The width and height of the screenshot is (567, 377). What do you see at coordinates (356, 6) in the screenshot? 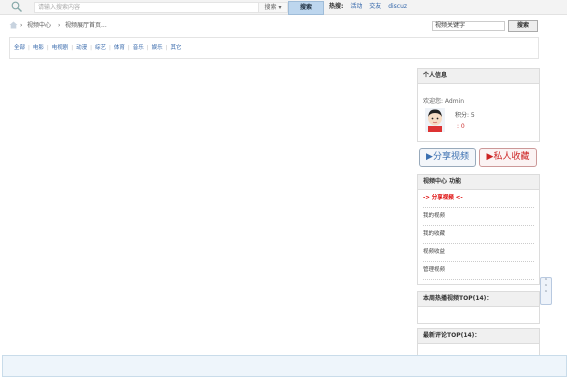
I see `hot-link: 活动` at bounding box center [356, 6].